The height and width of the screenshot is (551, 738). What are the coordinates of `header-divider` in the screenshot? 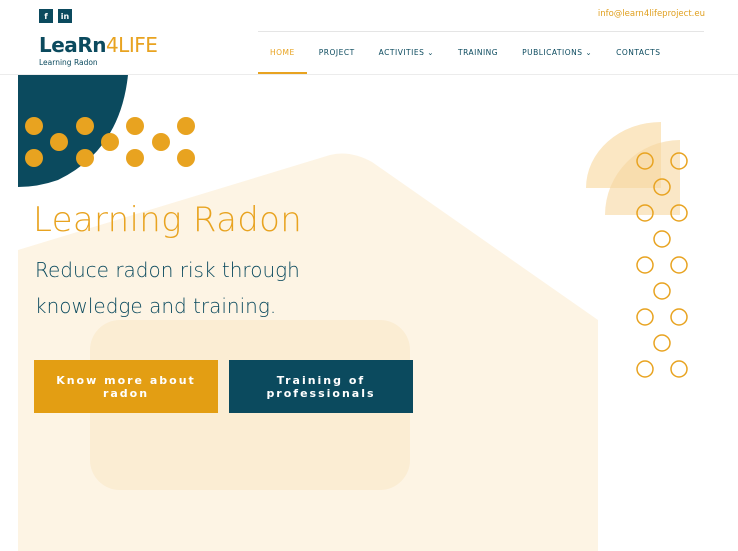 It's located at (369, 74).